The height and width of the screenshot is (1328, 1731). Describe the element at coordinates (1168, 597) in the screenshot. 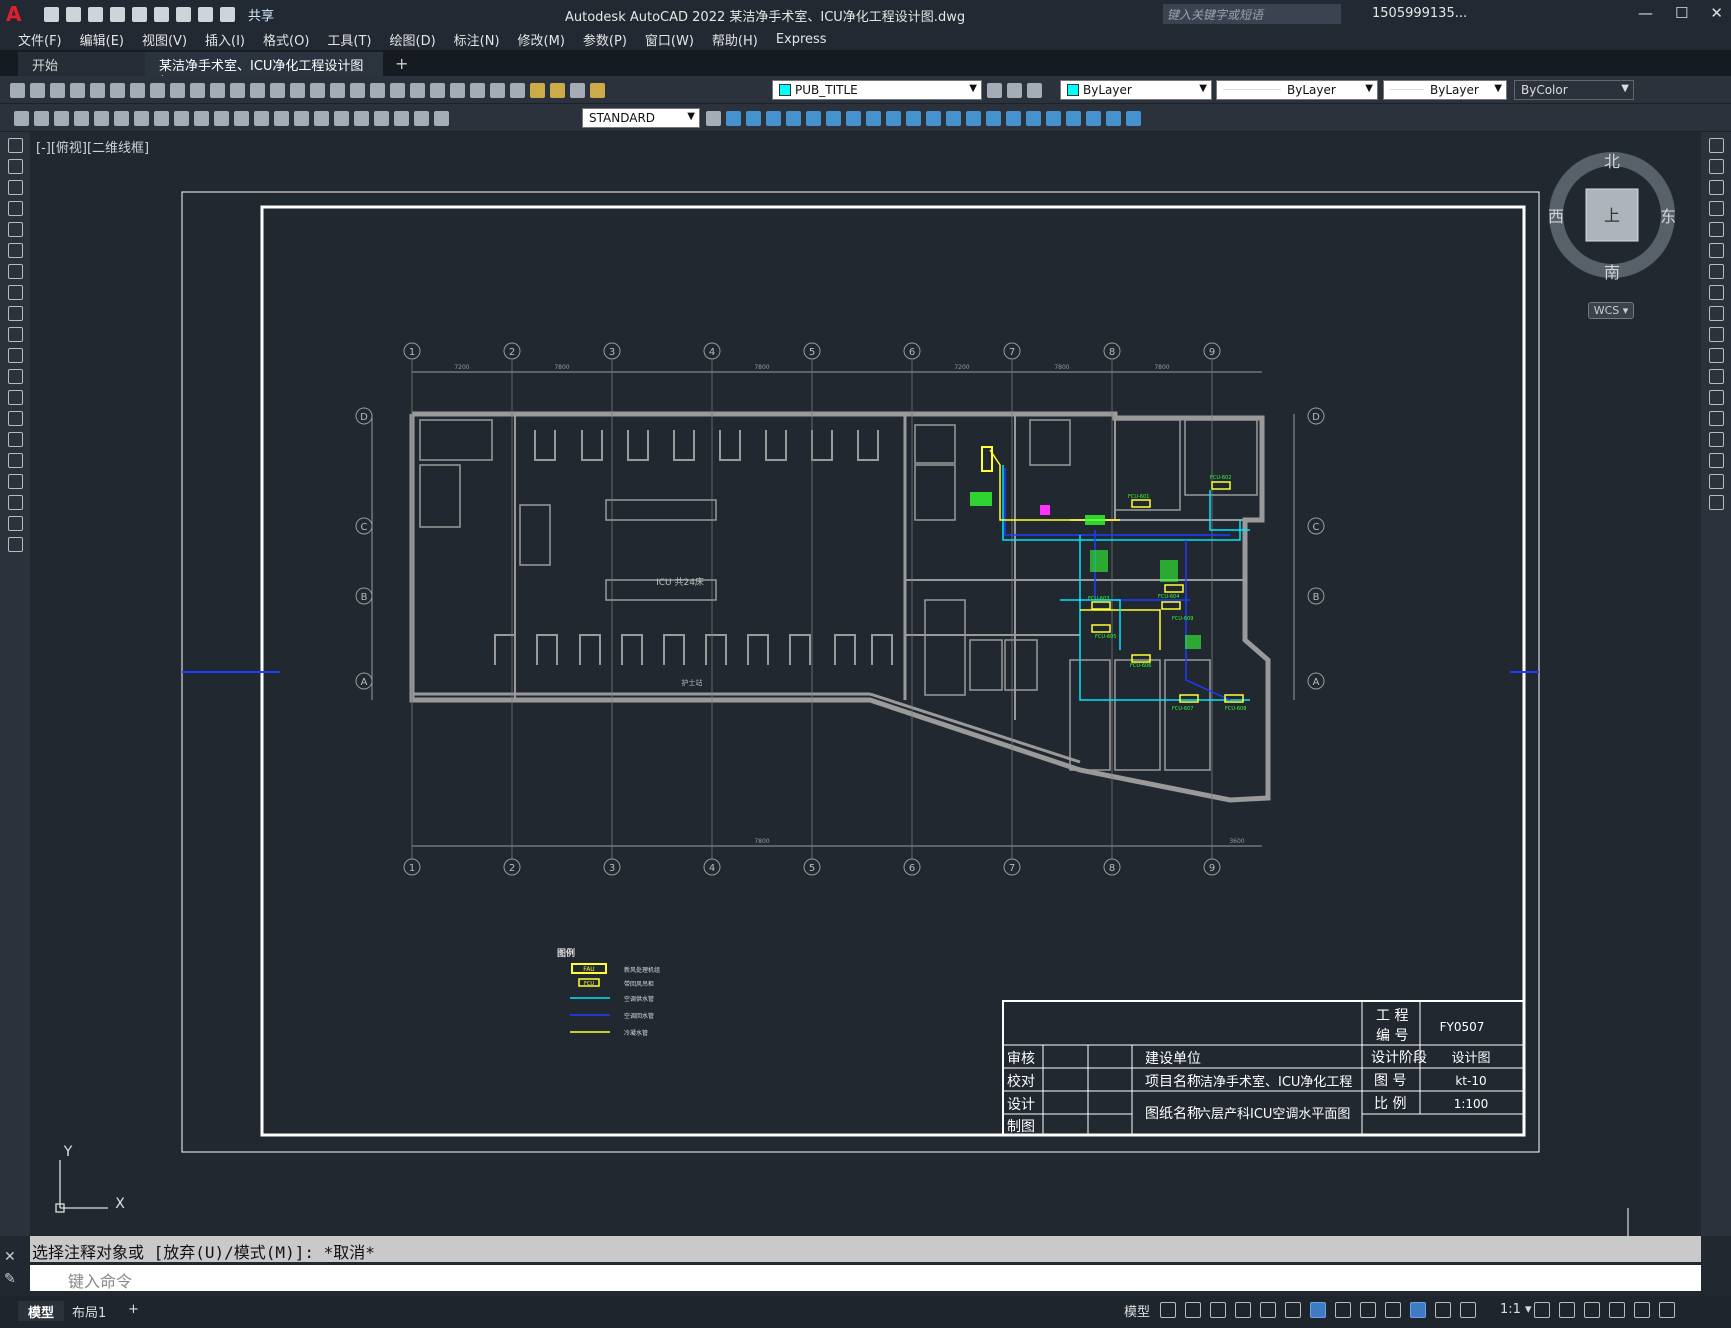

I see `fcu-label: FCU-604` at that location.